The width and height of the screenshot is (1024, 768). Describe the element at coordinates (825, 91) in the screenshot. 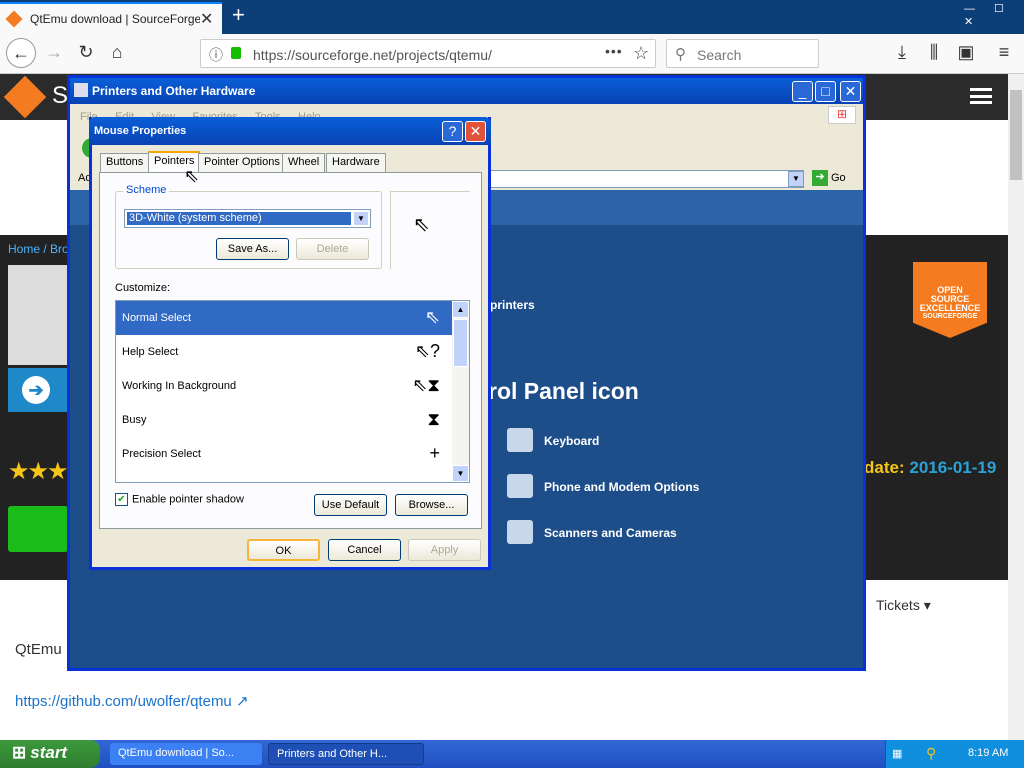

I see `maximize-button: □` at that location.